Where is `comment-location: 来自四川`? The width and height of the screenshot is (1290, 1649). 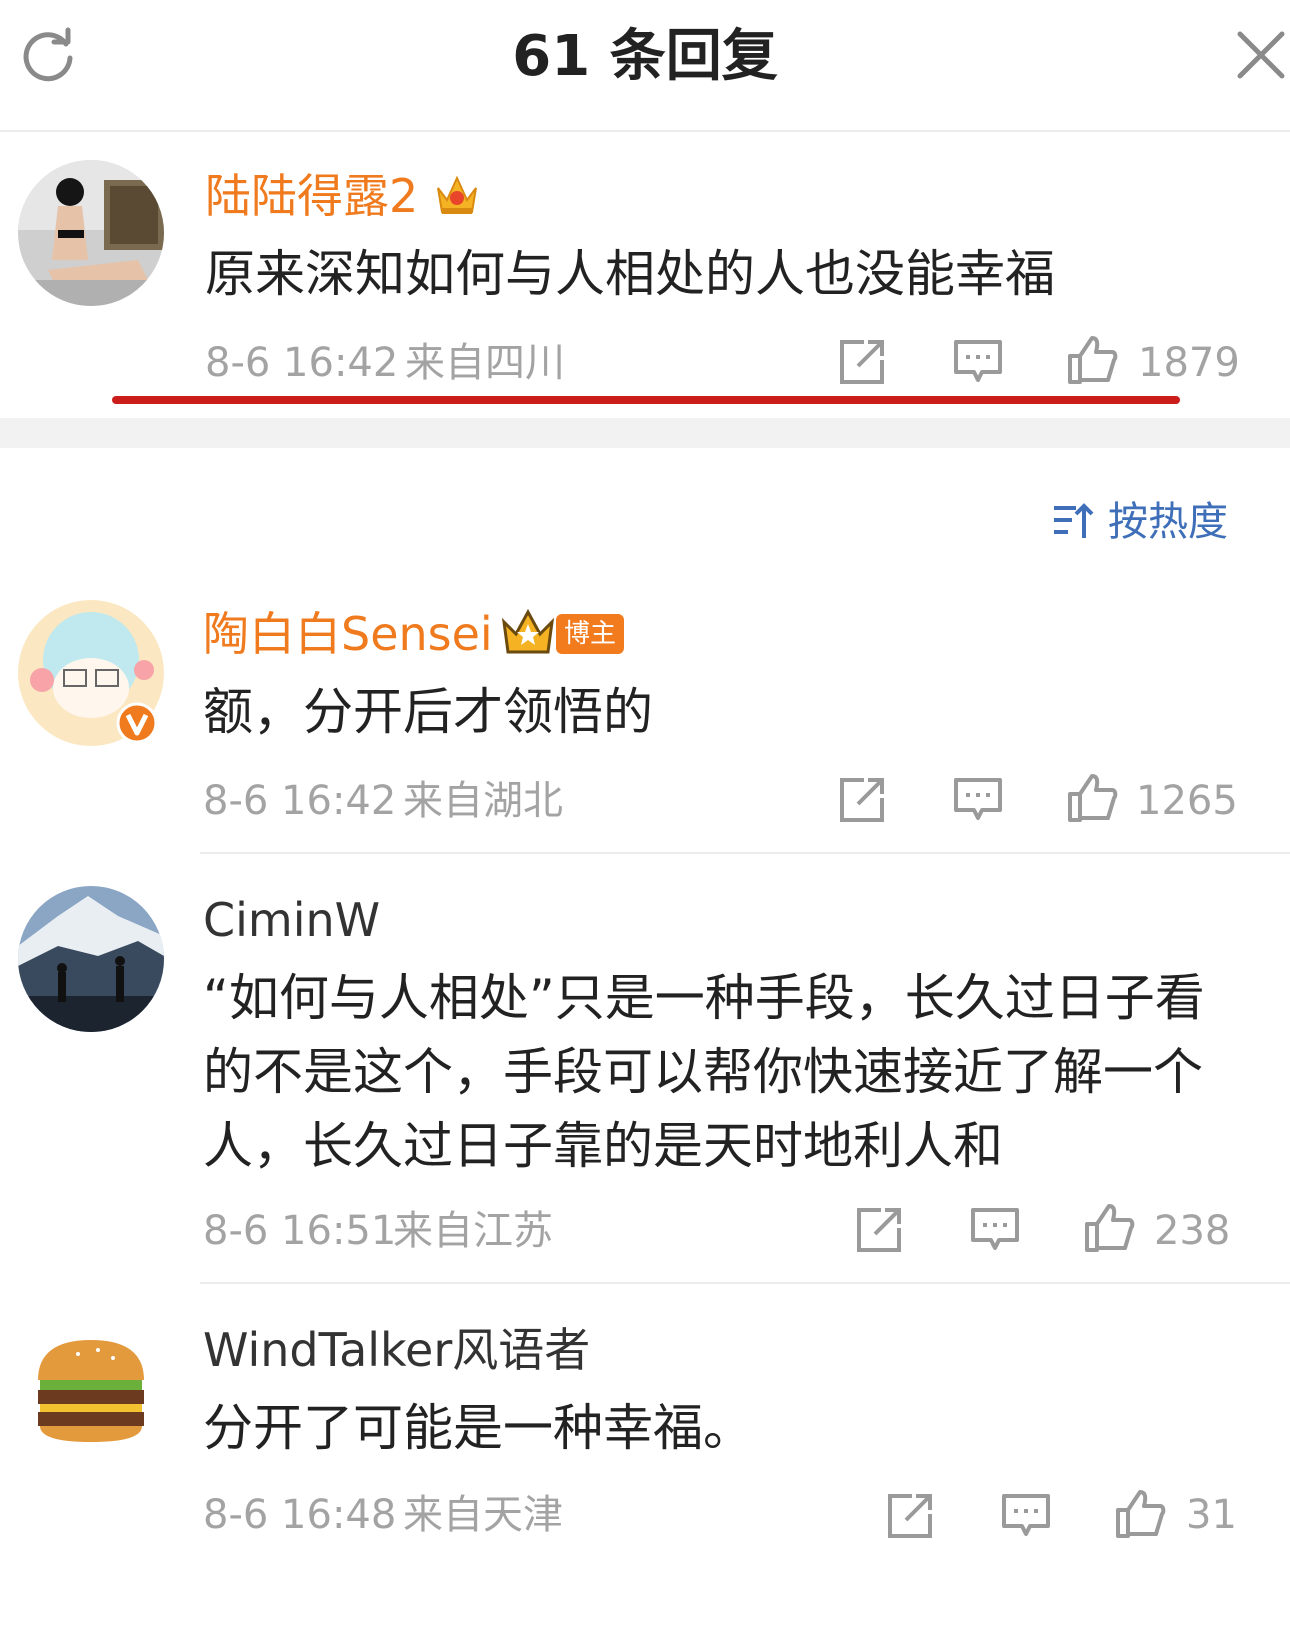
comment-location: 来自四川 is located at coordinates (485, 363).